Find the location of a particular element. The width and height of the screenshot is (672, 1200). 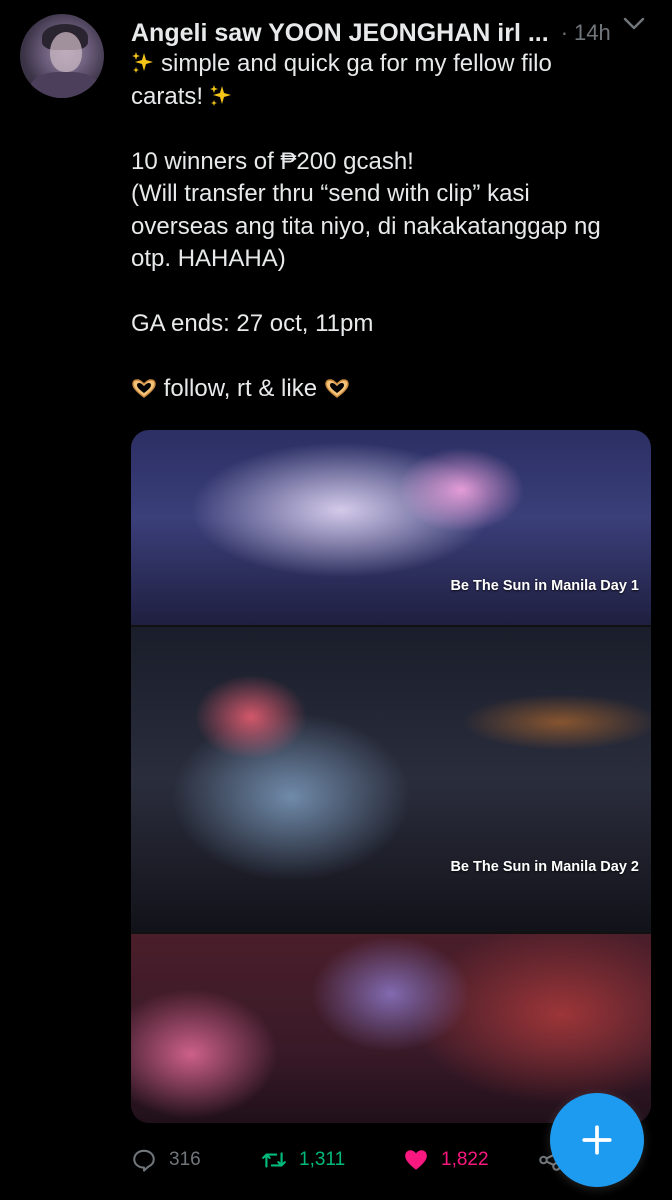

heart-icon is located at coordinates (416, 1160).